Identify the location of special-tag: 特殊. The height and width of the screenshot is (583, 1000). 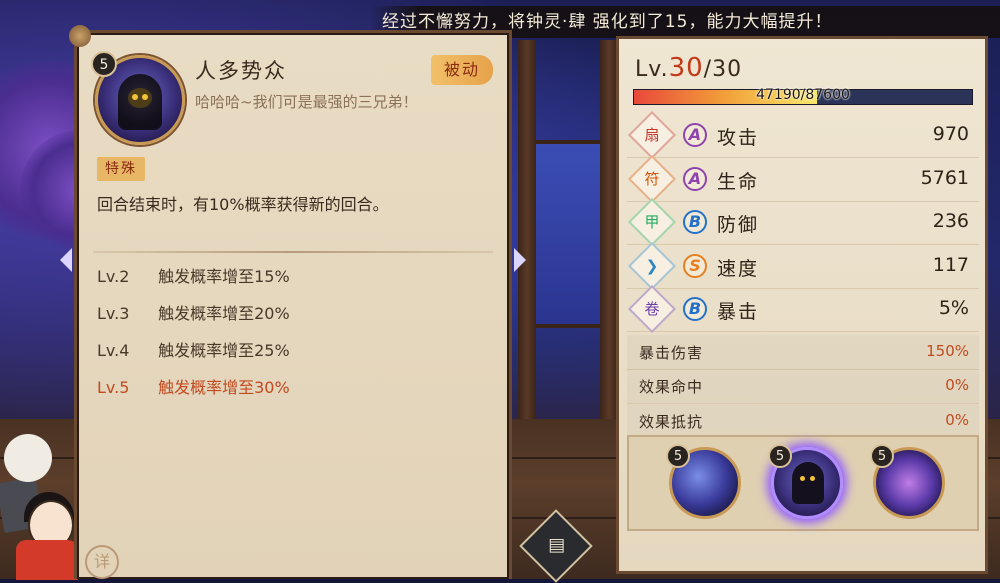
(121, 169).